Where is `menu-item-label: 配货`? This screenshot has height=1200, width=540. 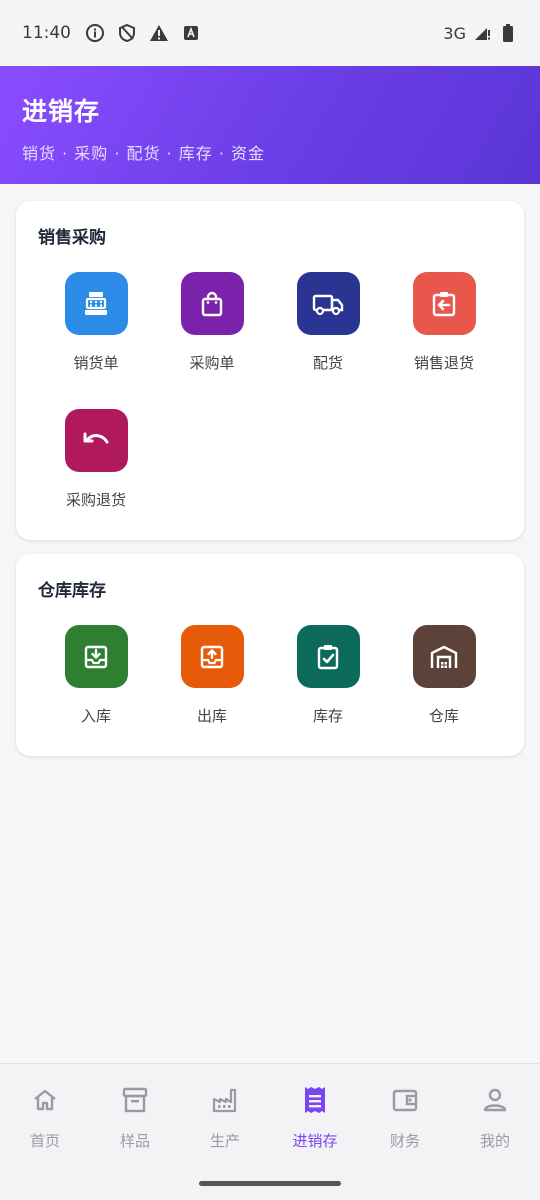 menu-item-label: 配货 is located at coordinates (327, 363).